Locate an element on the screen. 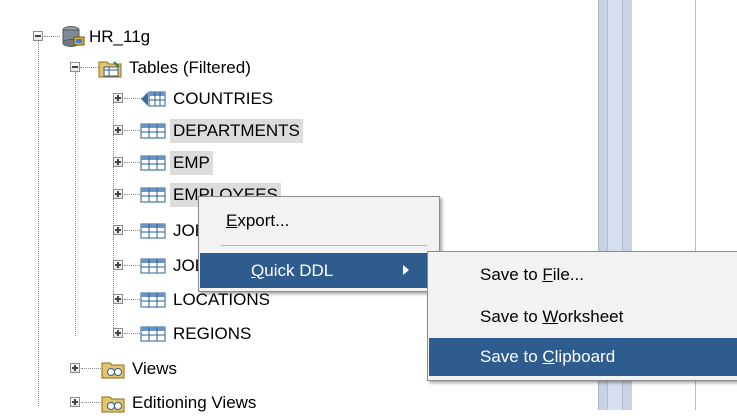  context-menu: Export... Quick DDL is located at coordinates (319, 244).